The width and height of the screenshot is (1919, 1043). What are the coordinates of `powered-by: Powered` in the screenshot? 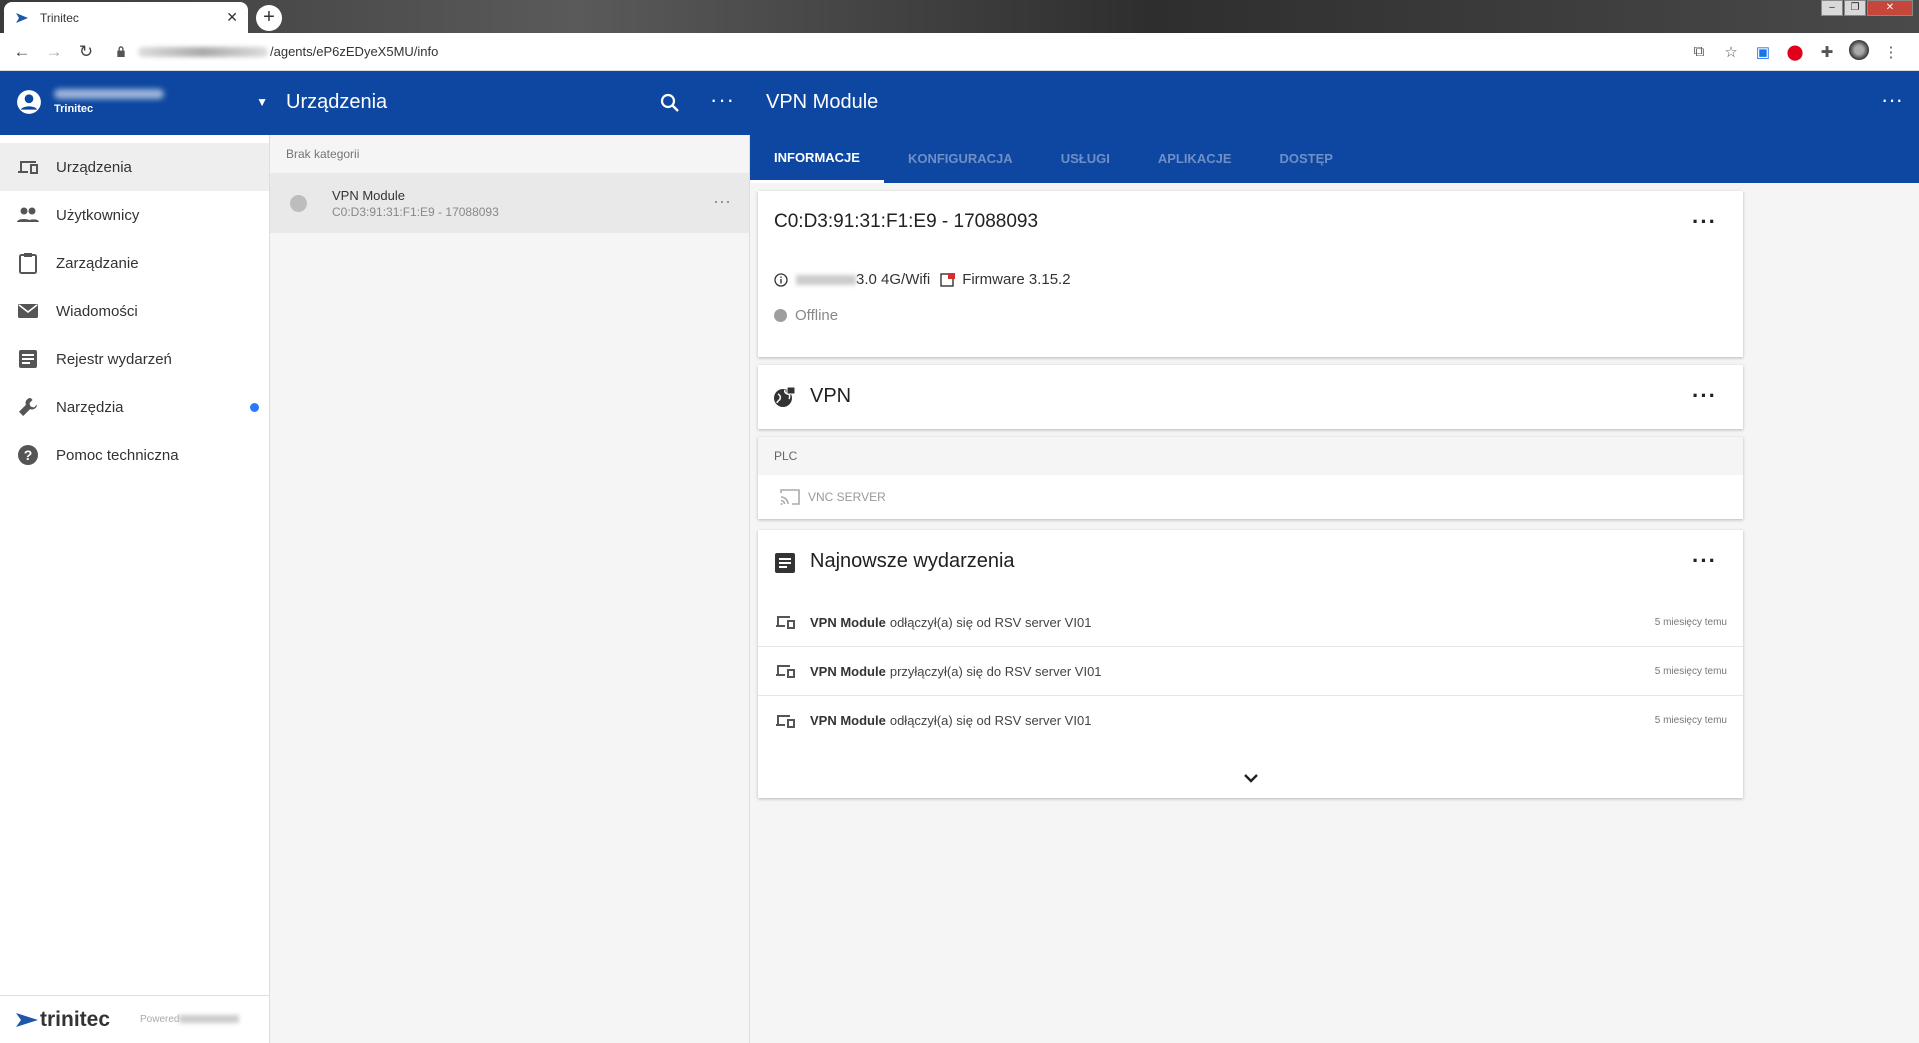 It's located at (190, 1019).